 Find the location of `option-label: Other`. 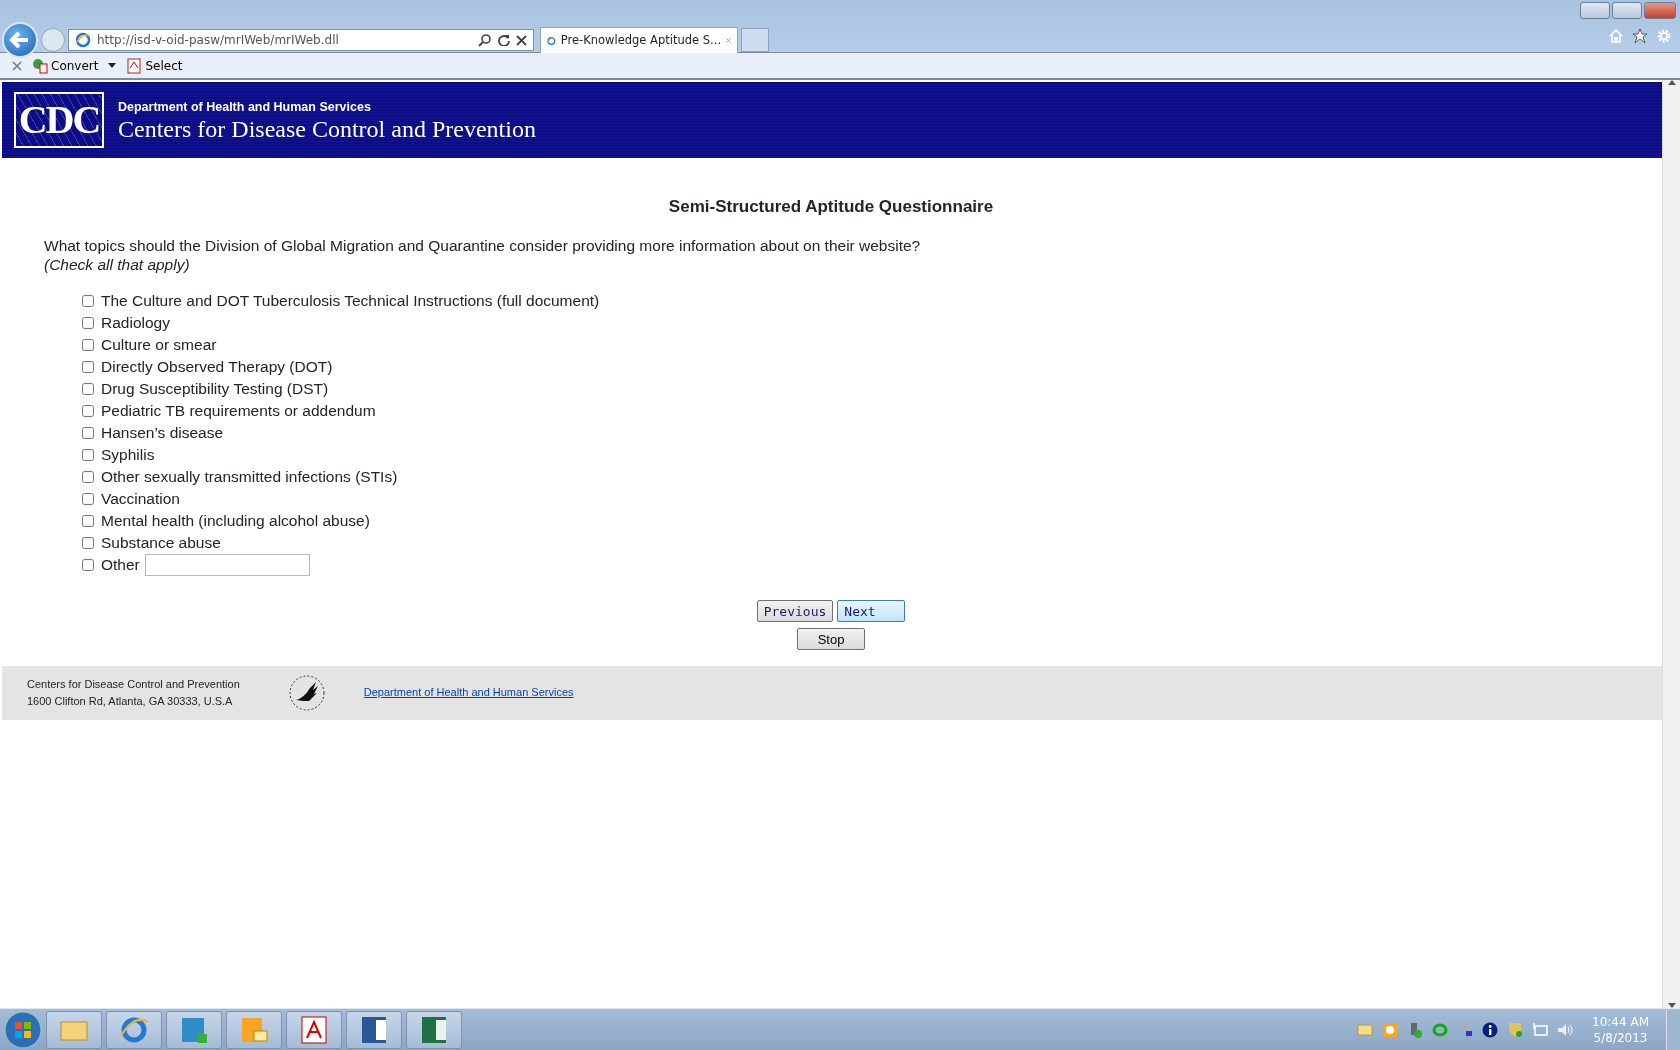

option-label: Other is located at coordinates (120, 565).